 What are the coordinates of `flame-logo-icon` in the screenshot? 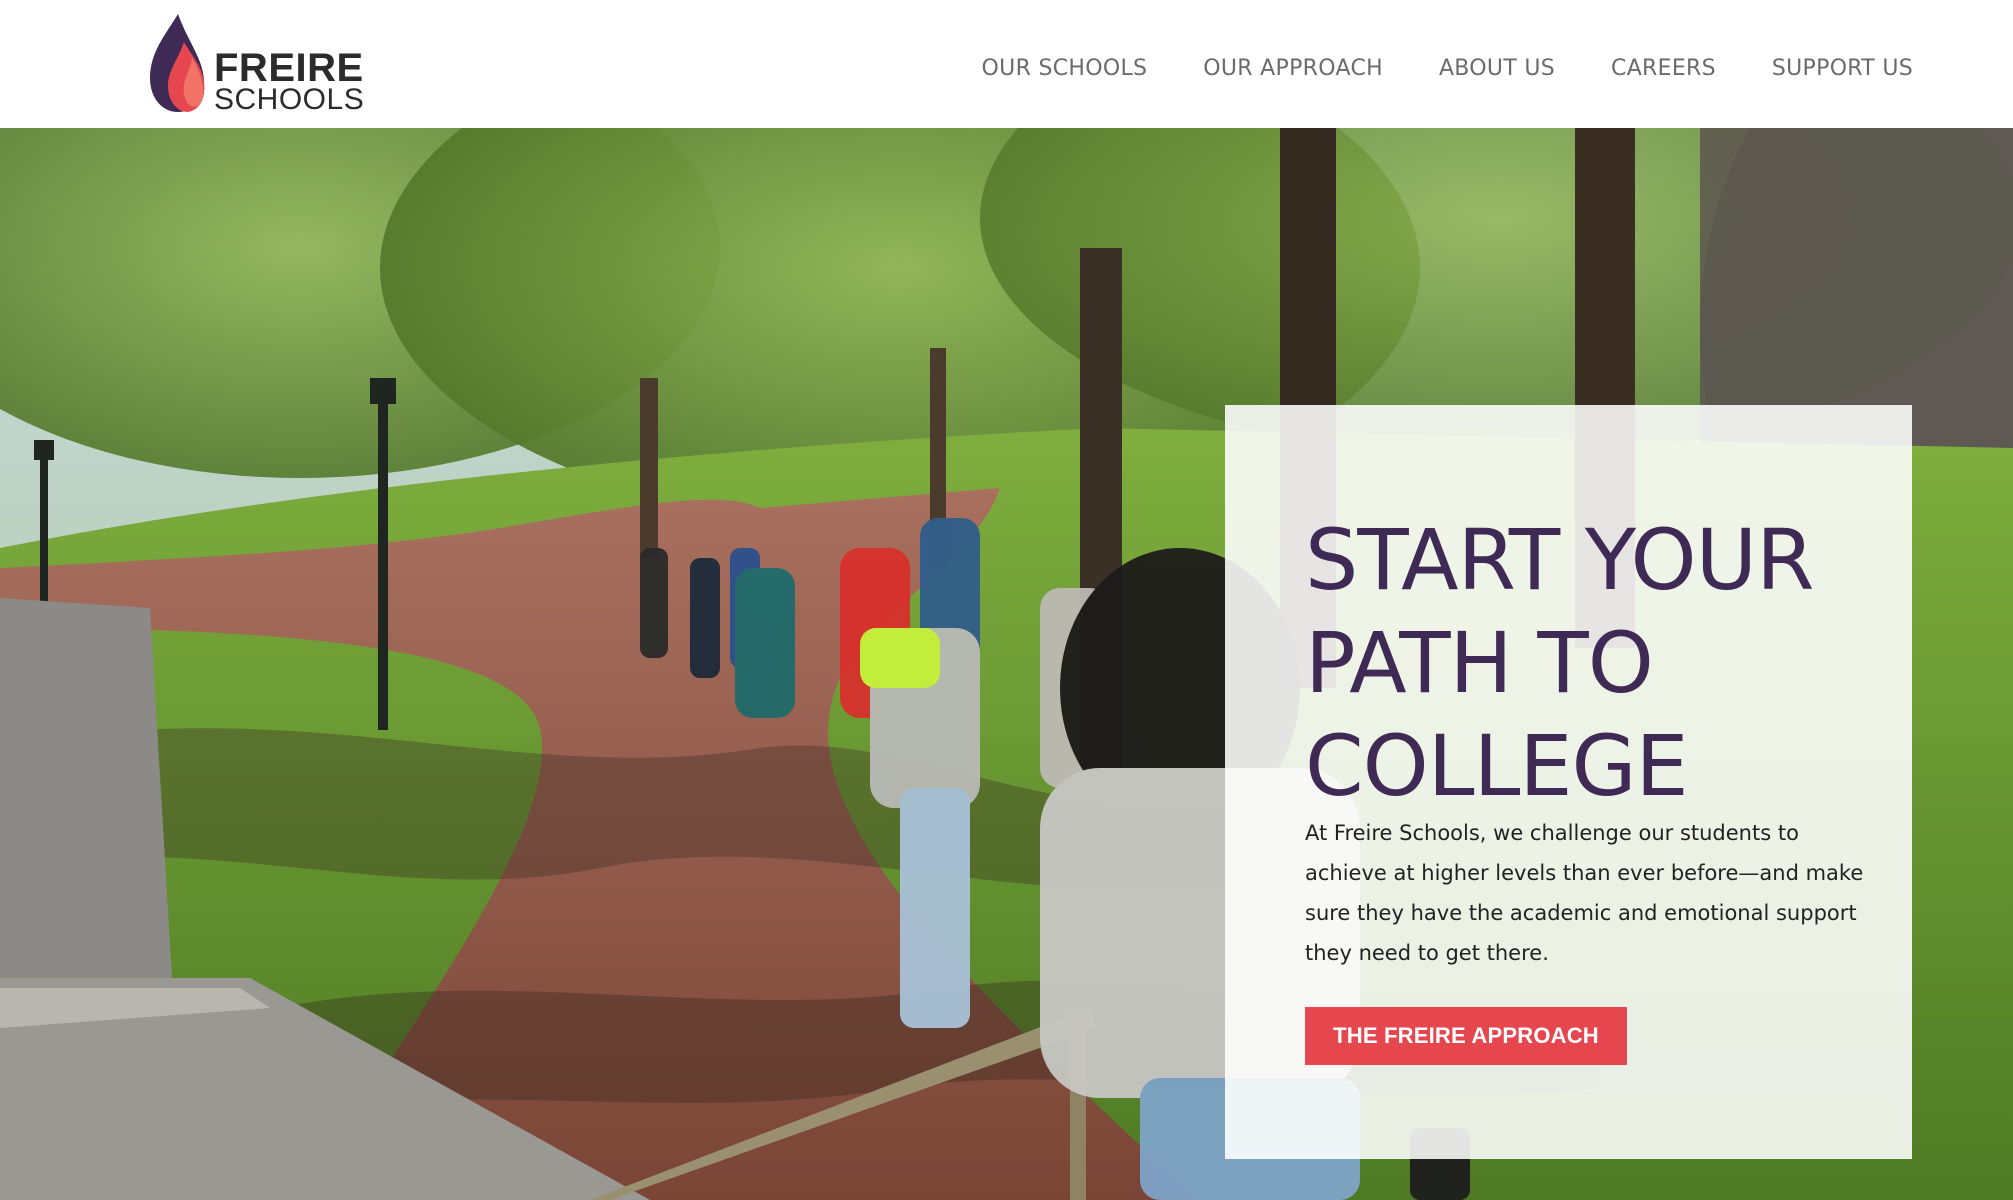 It's located at (177, 63).